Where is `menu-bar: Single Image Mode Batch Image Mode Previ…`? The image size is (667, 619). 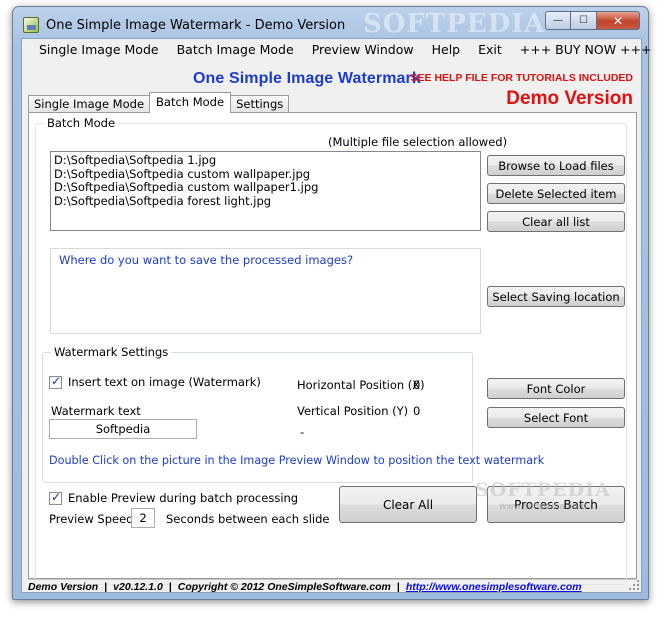
menu-bar: Single Image Mode Batch Image Mode Previ… is located at coordinates (336, 50).